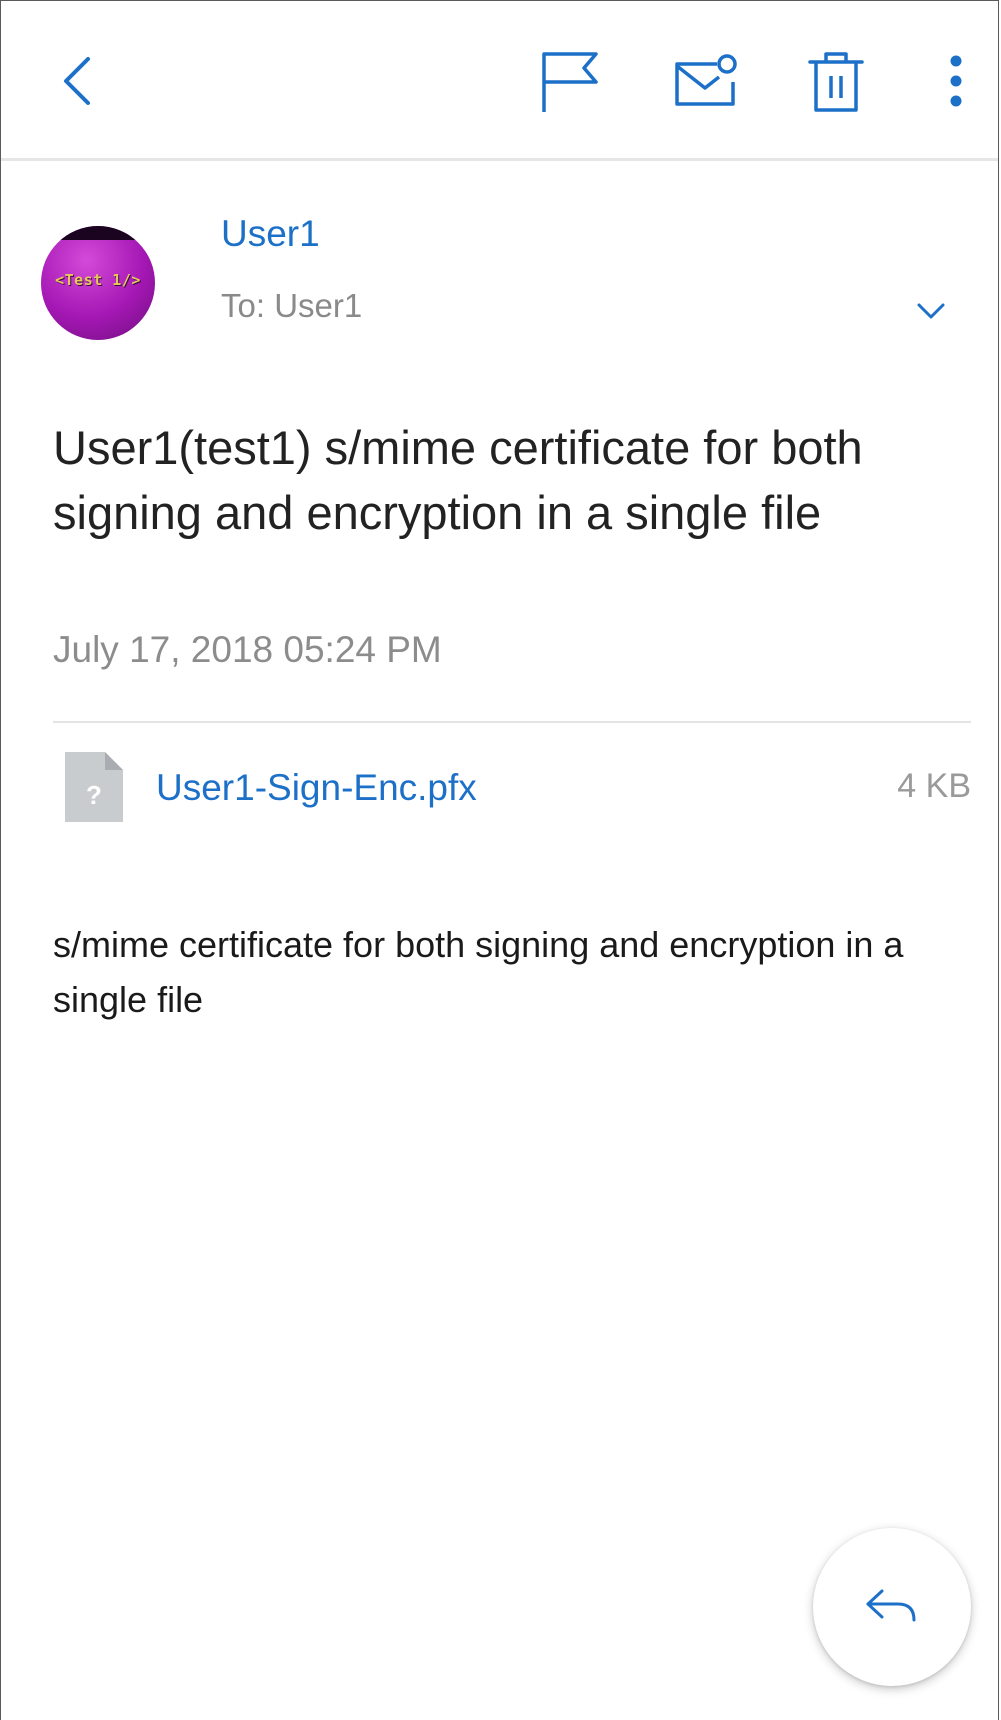 This screenshot has width=1001, height=1720. I want to click on chevron-down-icon, so click(931, 311).